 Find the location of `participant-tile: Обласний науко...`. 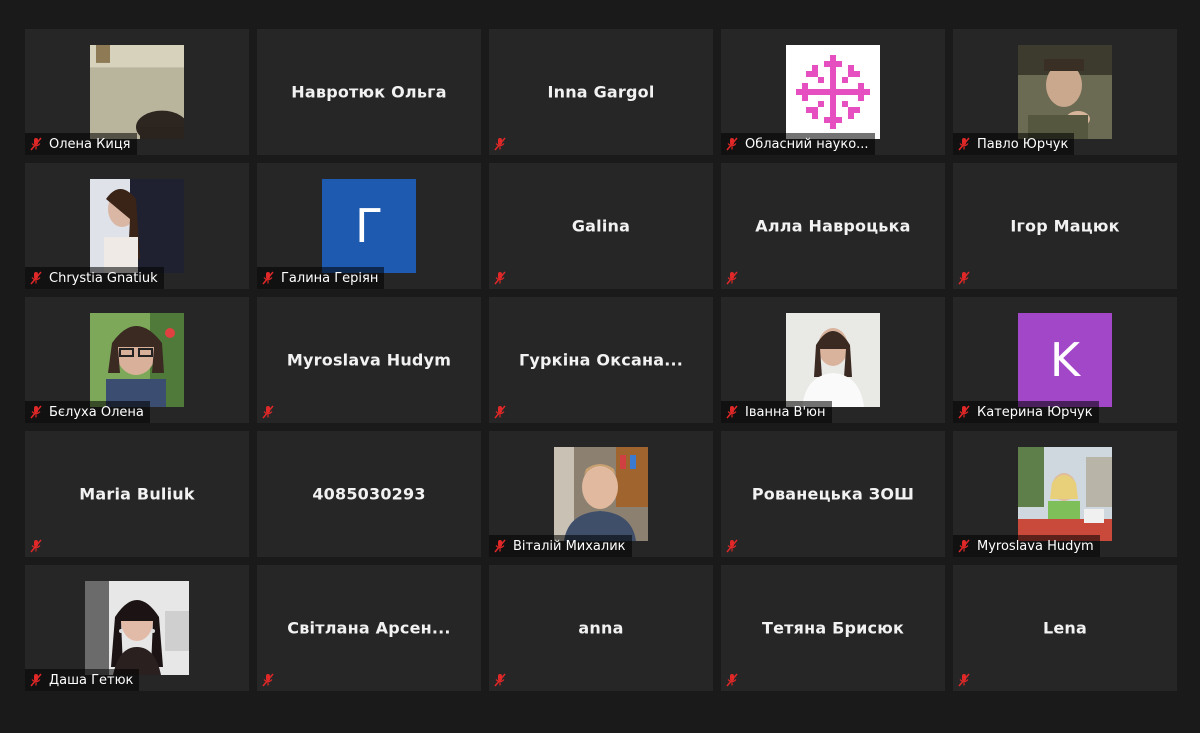

participant-tile: Обласний науко... is located at coordinates (833, 92).